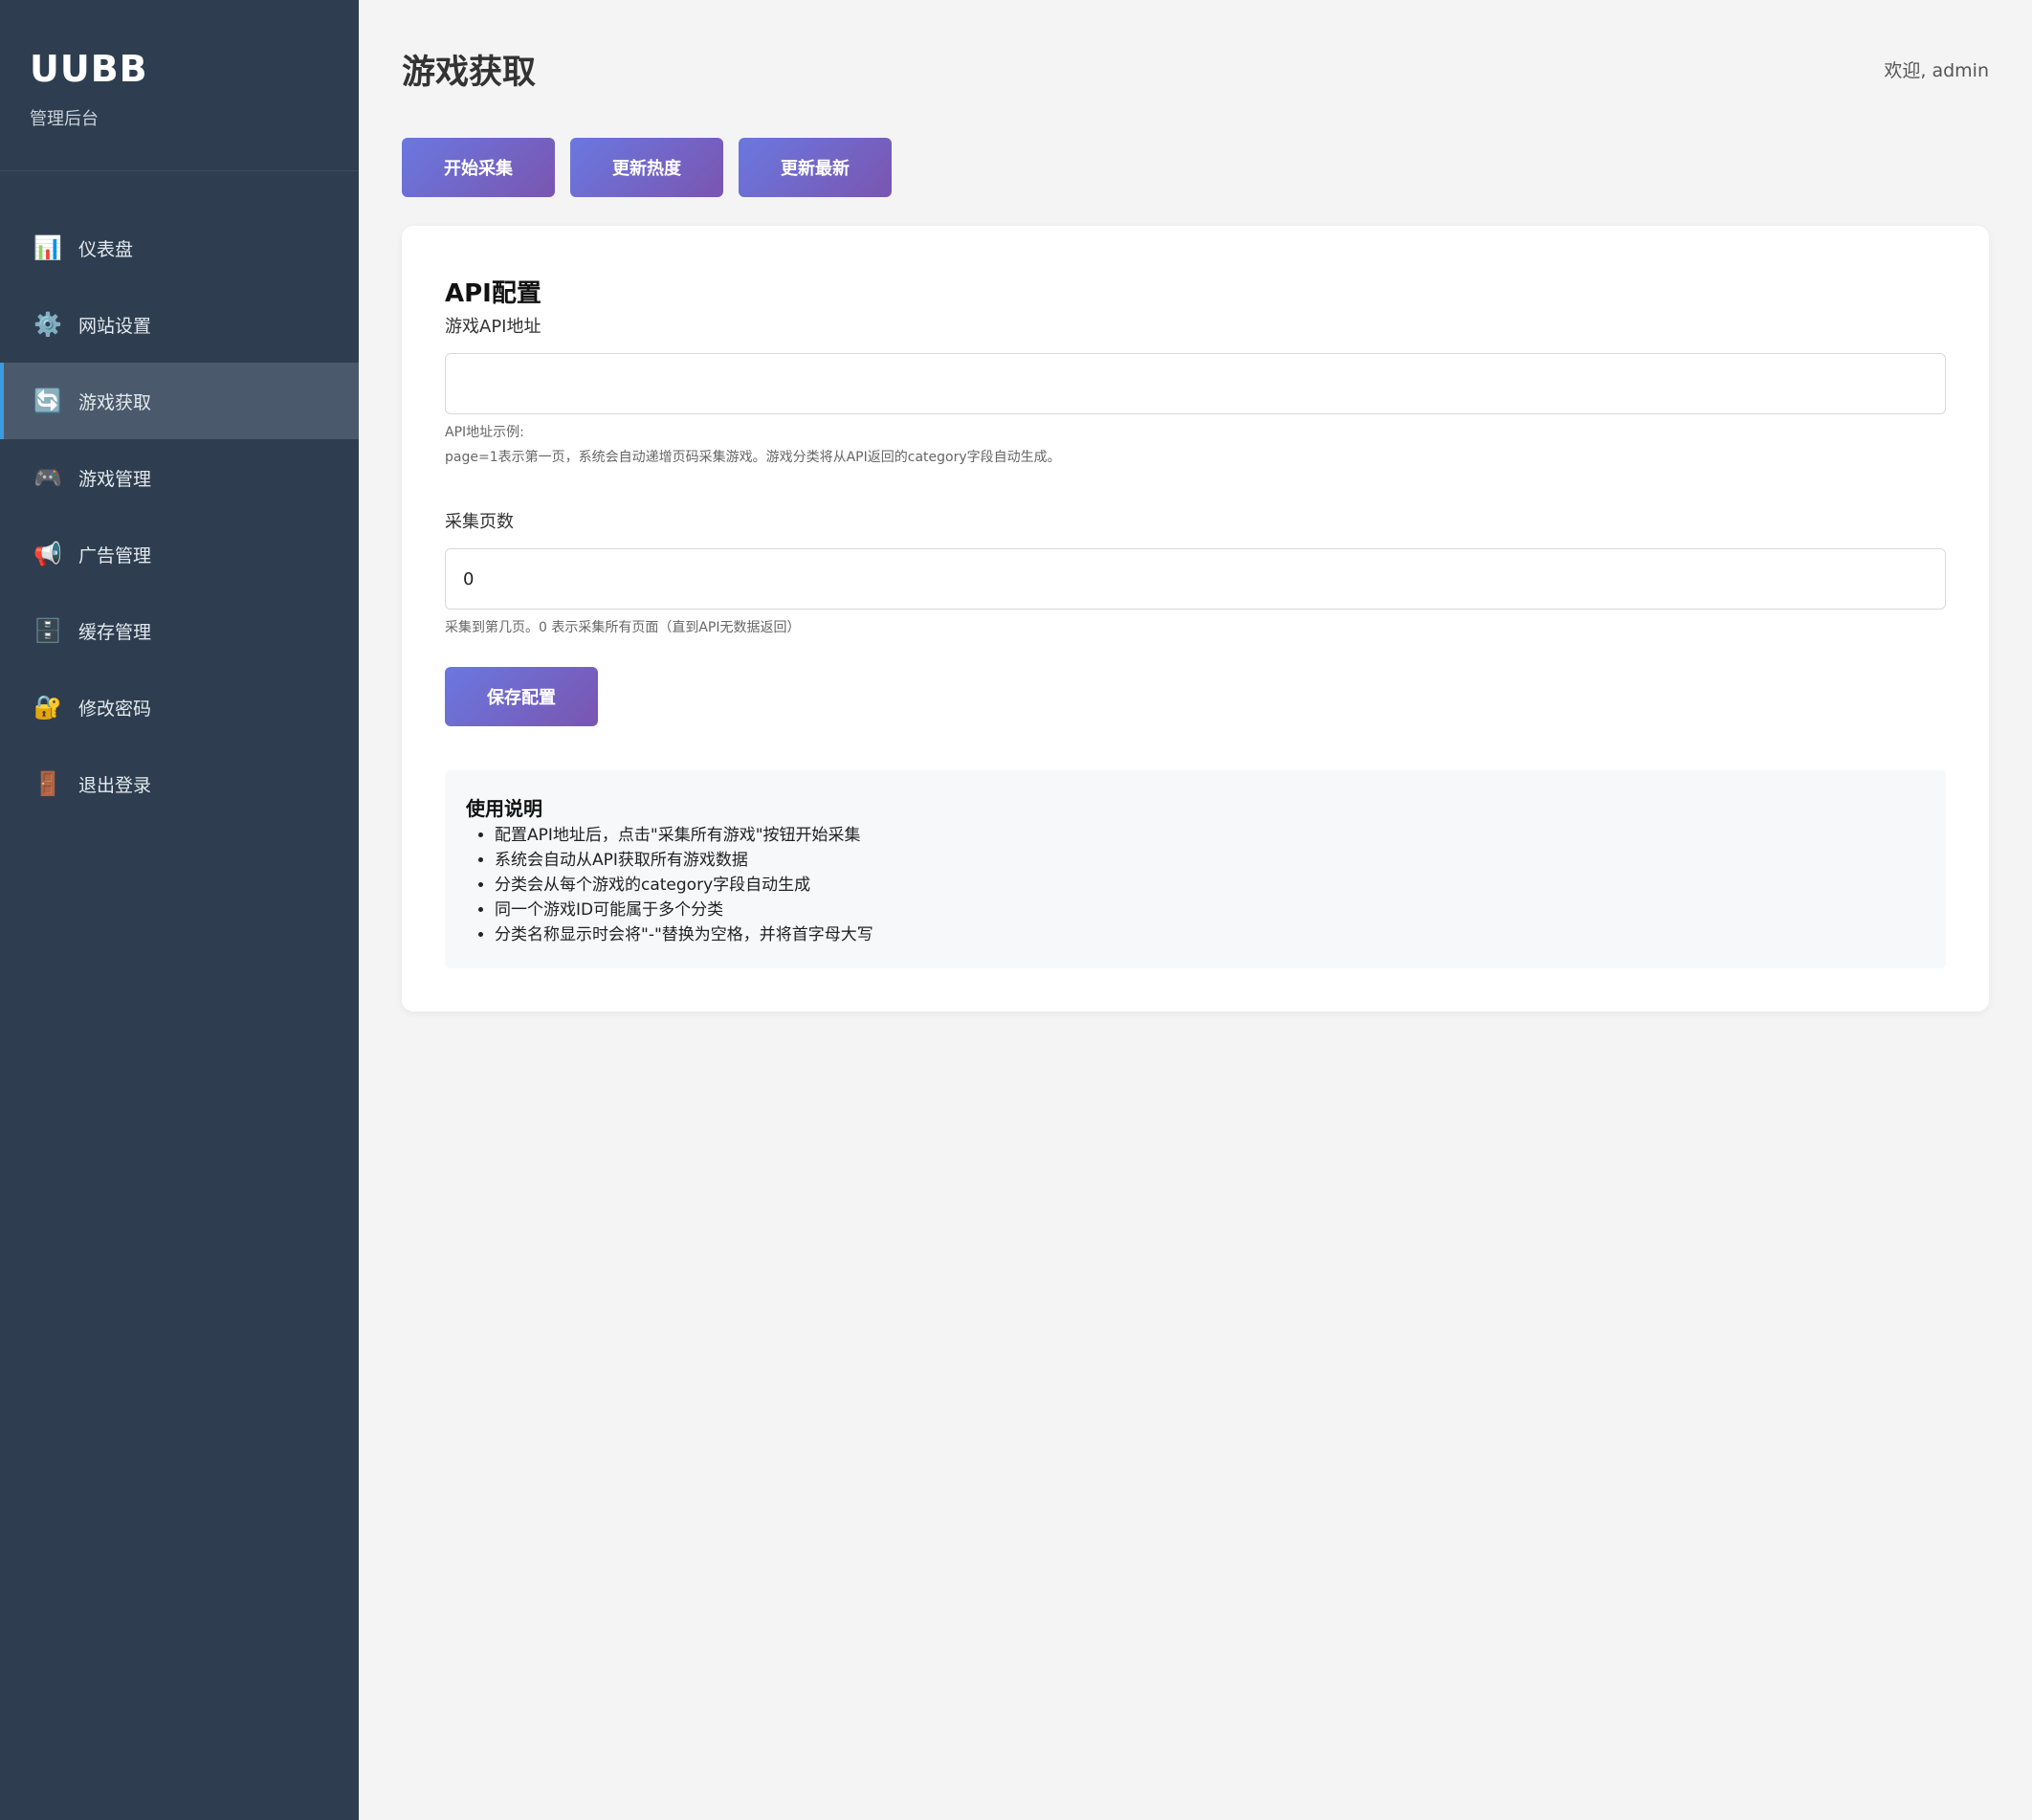  I want to click on pages-hint: 采集到第几页。0 表示采集所有页面（直到API无数据返回）, so click(623, 627).